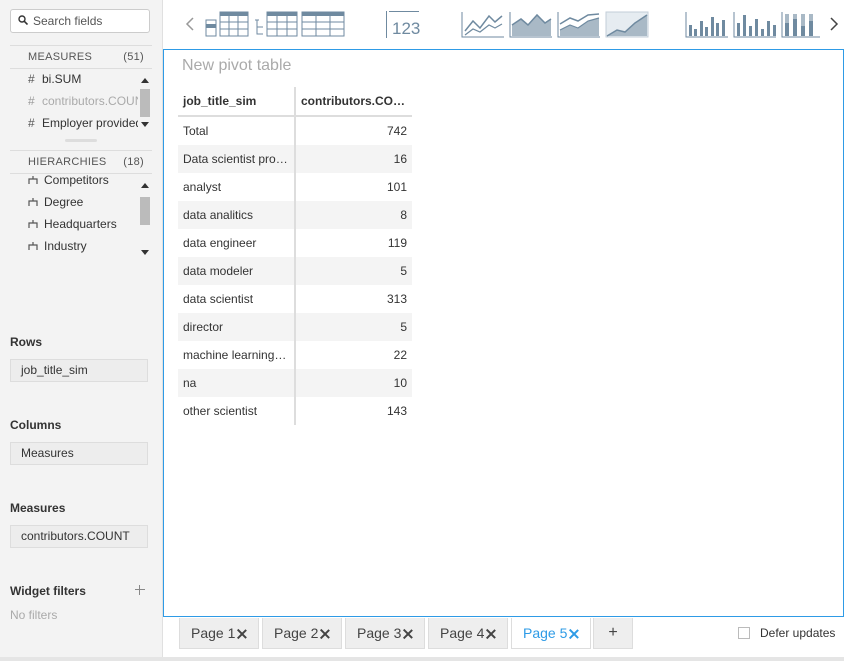 The height and width of the screenshot is (661, 844). I want to click on rows-dropzone: job_title_sim, so click(79, 370).